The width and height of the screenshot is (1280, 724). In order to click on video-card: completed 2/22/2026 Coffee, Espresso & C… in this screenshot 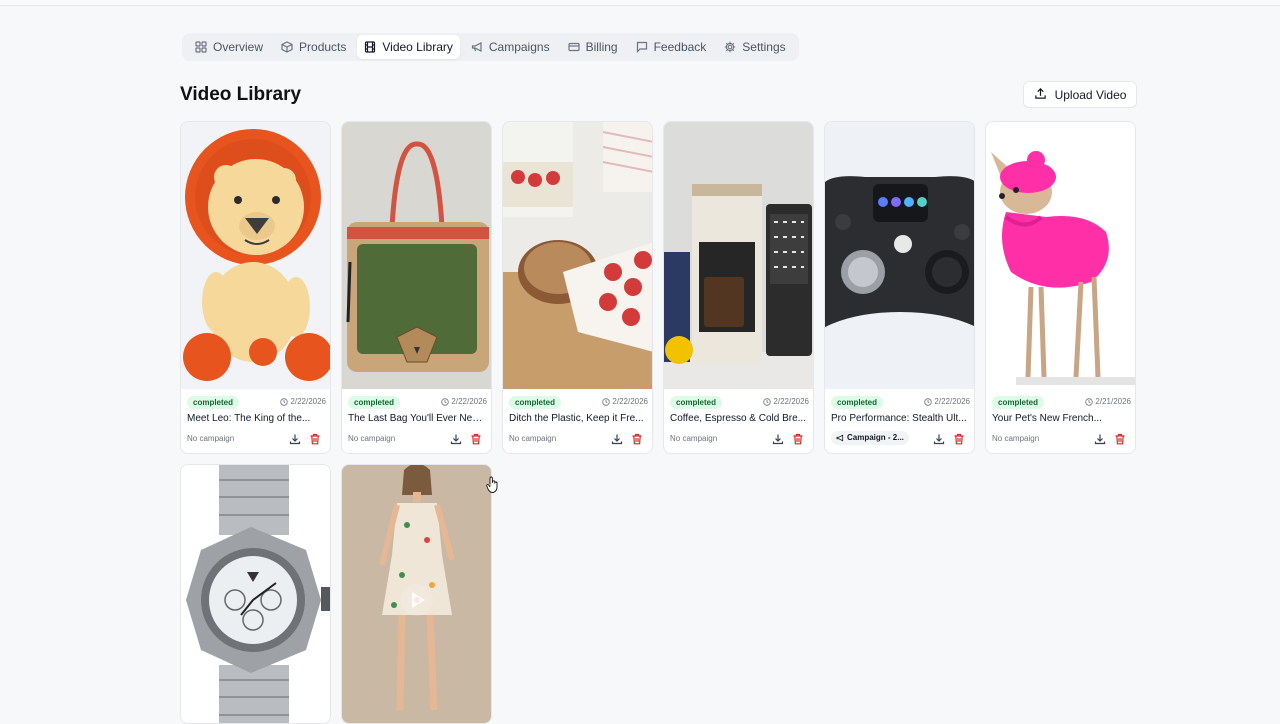, I will do `click(738, 287)`.